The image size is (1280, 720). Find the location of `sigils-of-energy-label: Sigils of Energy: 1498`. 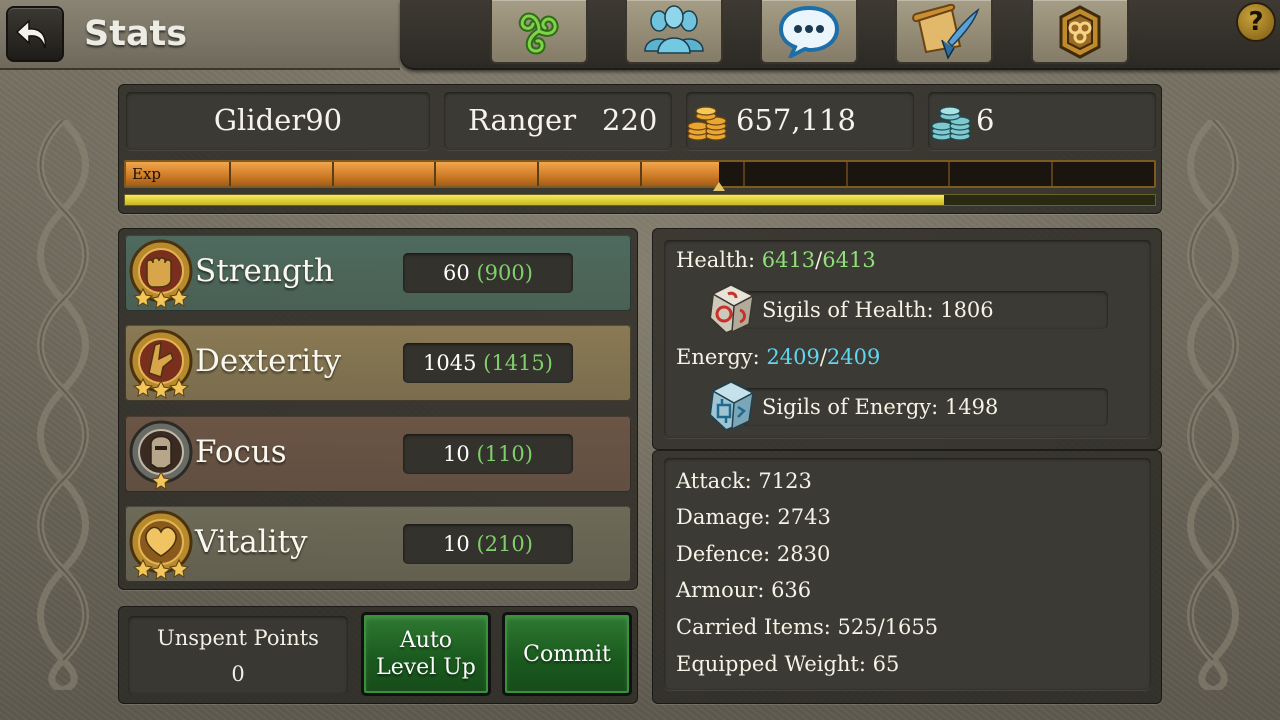

sigils-of-energy-label: Sigils of Energy: 1498 is located at coordinates (880, 407).